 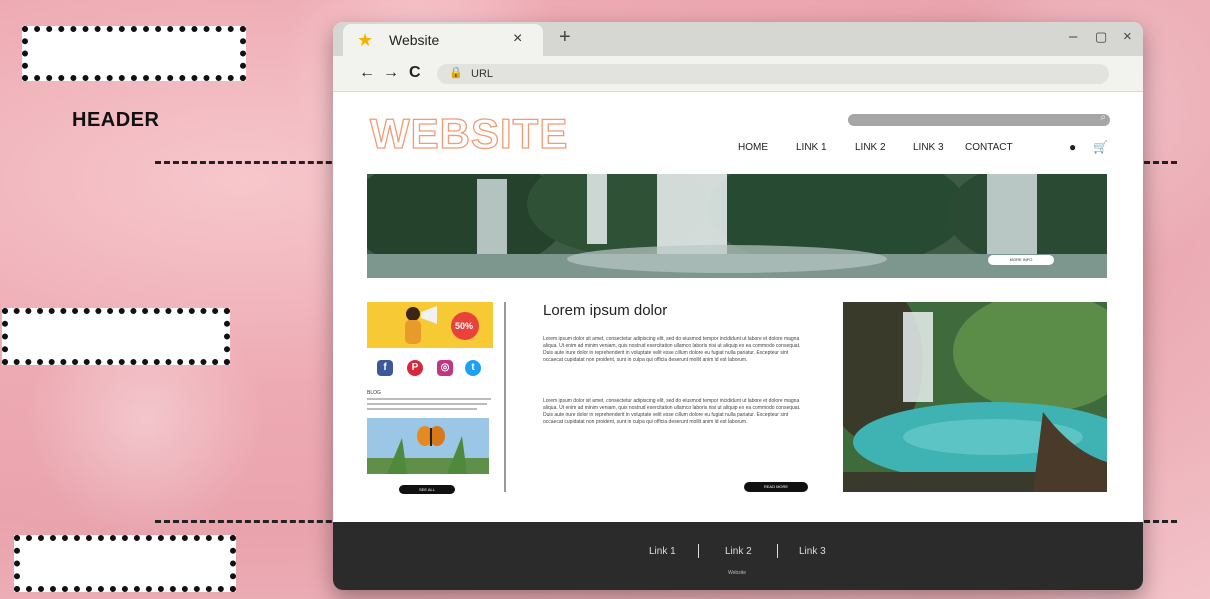 I want to click on site-search-bar: ⌕, so click(x=979, y=119).